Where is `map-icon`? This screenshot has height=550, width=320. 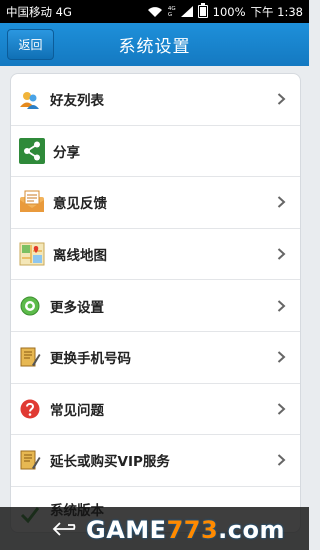 map-icon is located at coordinates (32, 254).